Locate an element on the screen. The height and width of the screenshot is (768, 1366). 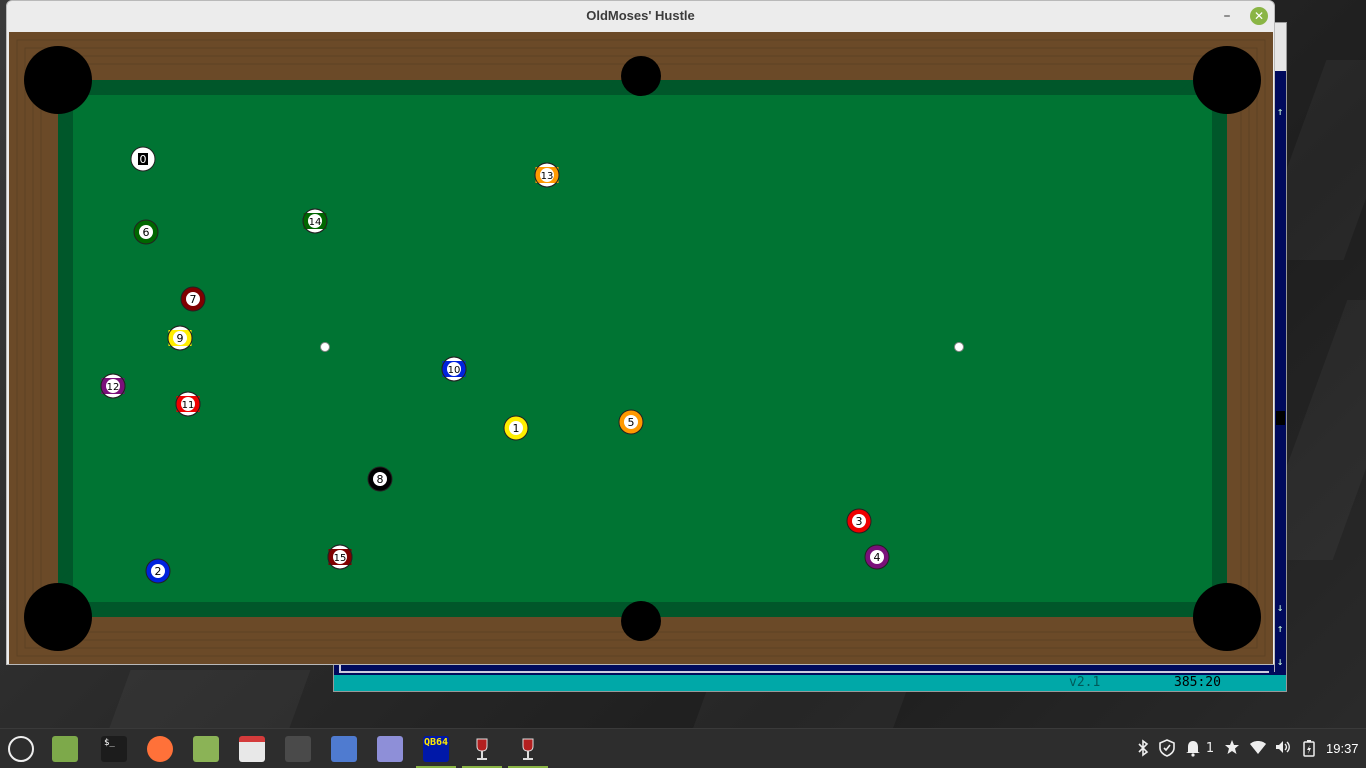
files-icon is located at coordinates (65, 749).